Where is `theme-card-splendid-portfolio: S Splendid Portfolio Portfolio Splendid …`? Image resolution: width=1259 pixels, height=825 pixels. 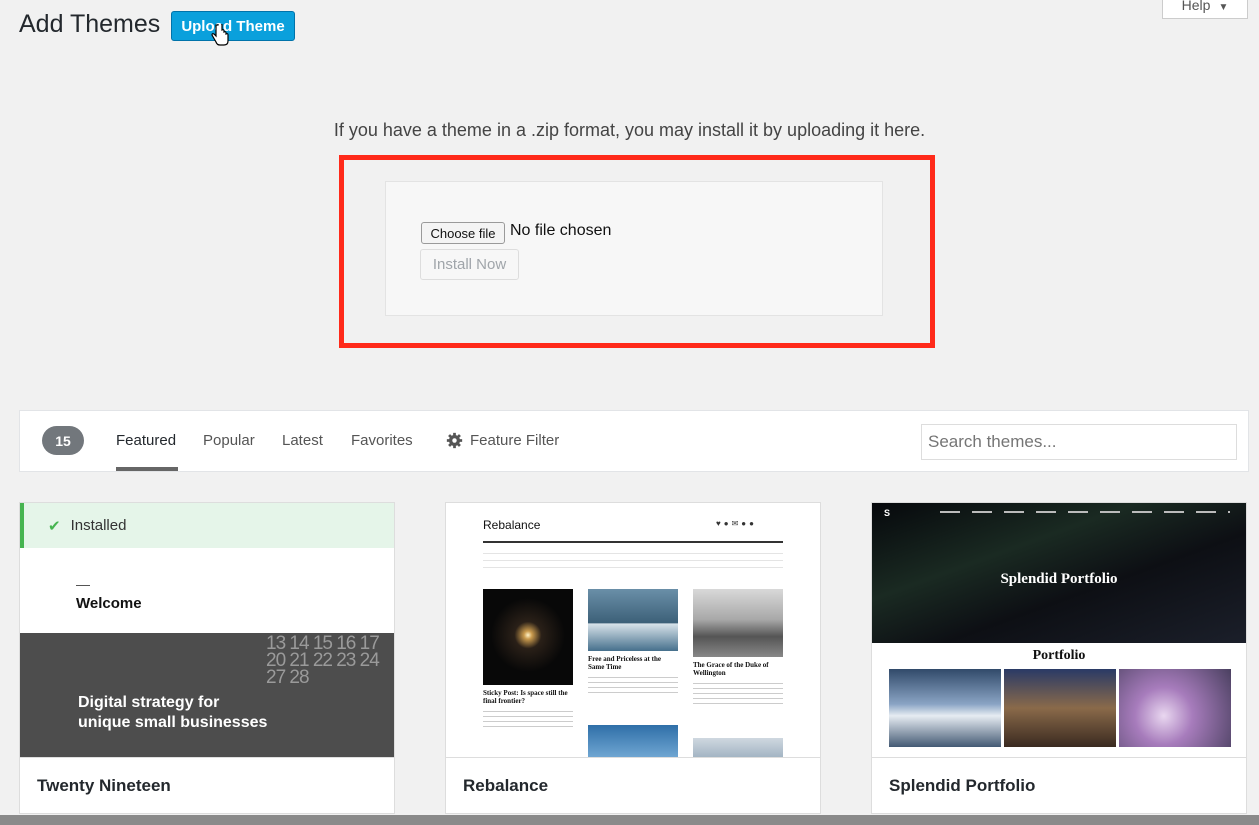 theme-card-splendid-portfolio: S Splendid Portfolio Portfolio Splendid … is located at coordinates (1059, 658).